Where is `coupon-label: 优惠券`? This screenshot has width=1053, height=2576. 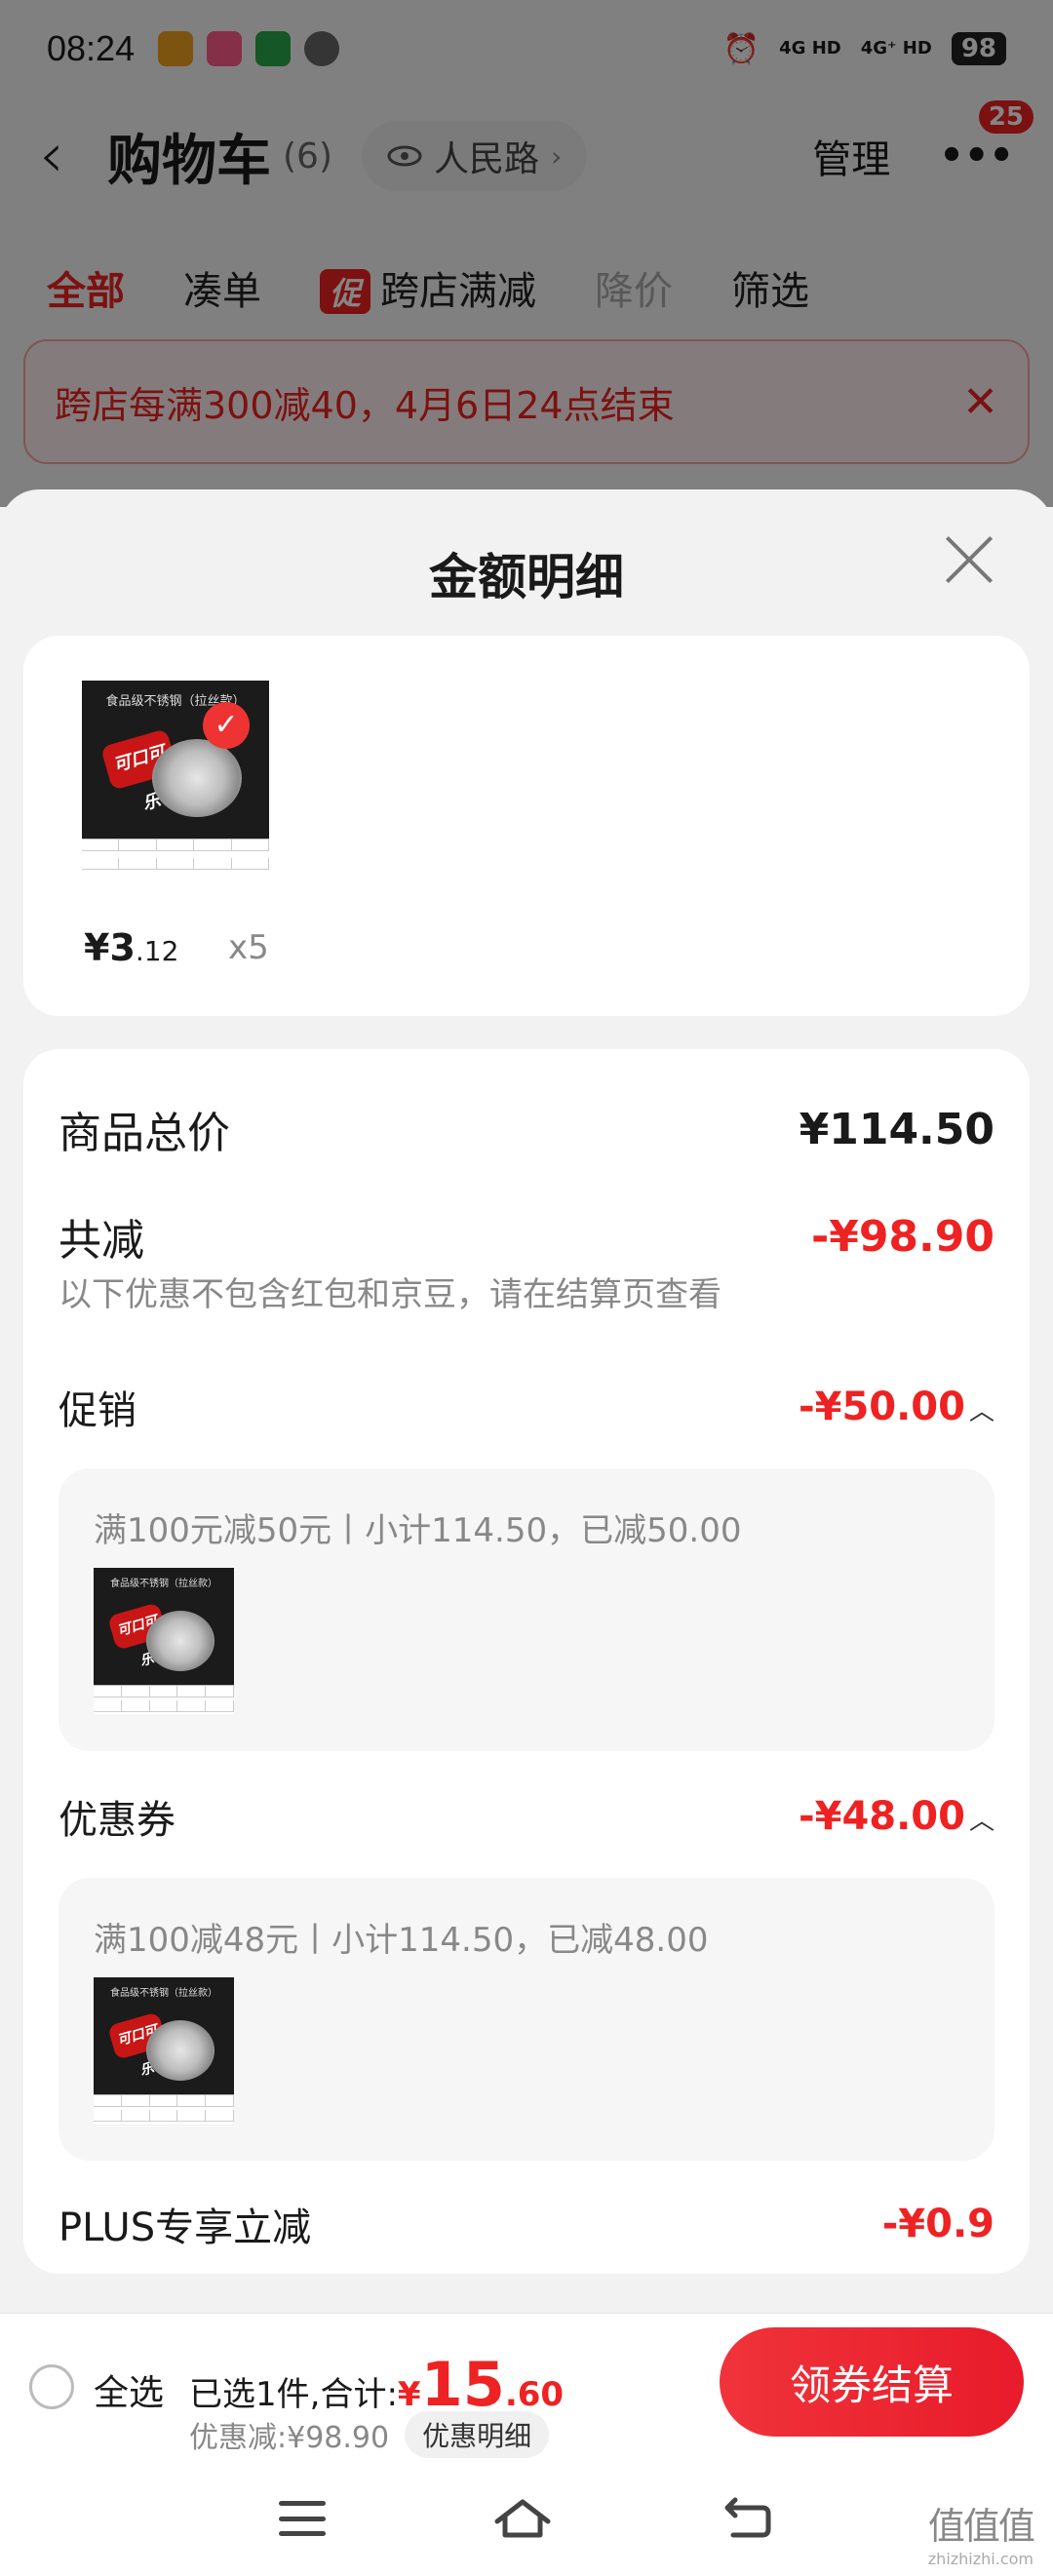 coupon-label: 优惠券 is located at coordinates (117, 1820).